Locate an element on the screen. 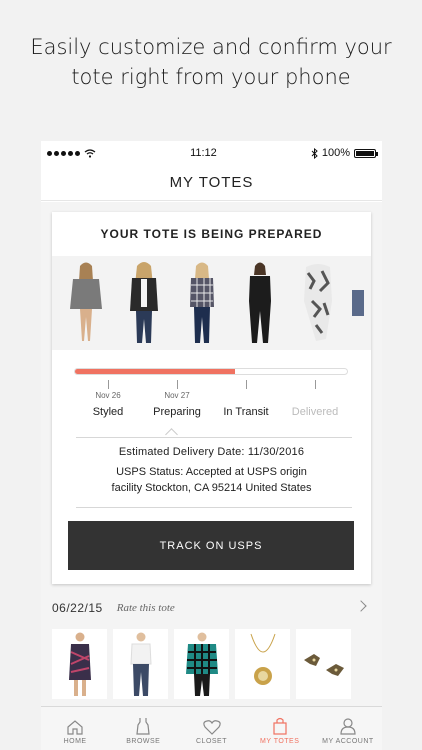 The height and width of the screenshot is (750, 422). tote-status-title: YOUR TOTE IS BEING PREPARED is located at coordinates (211, 234).